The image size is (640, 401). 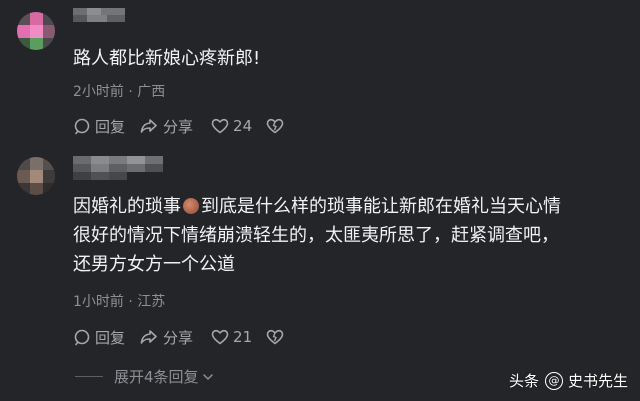 I want to click on comment-line: 还男方女方一个公道, so click(x=154, y=264).